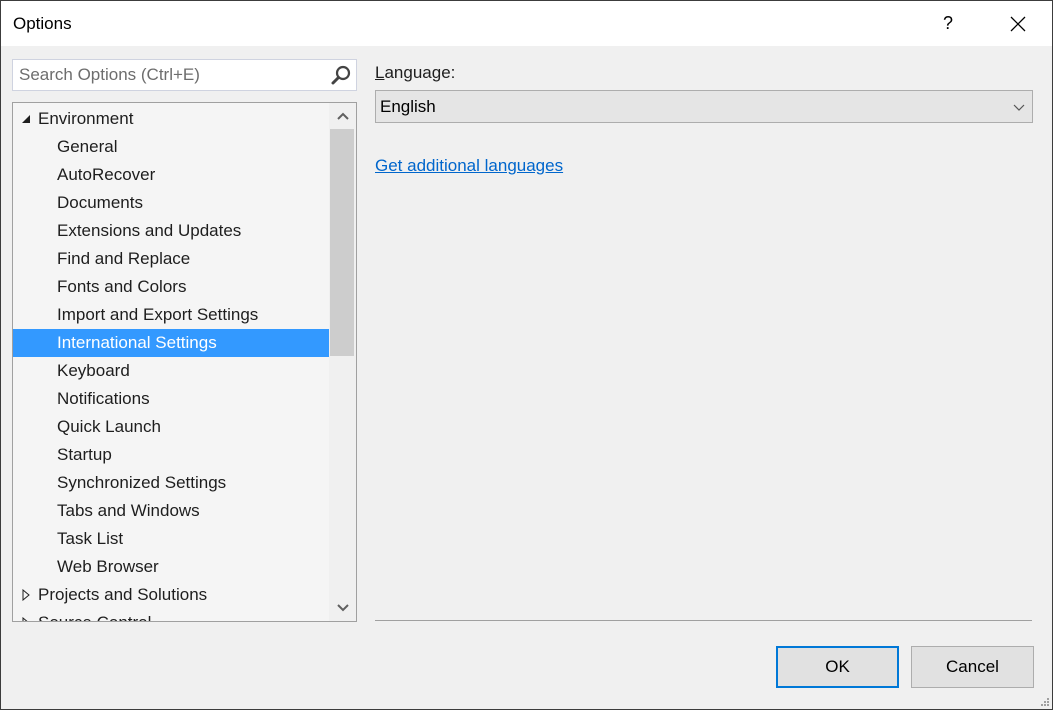  I want to click on language-value: English, so click(408, 106).